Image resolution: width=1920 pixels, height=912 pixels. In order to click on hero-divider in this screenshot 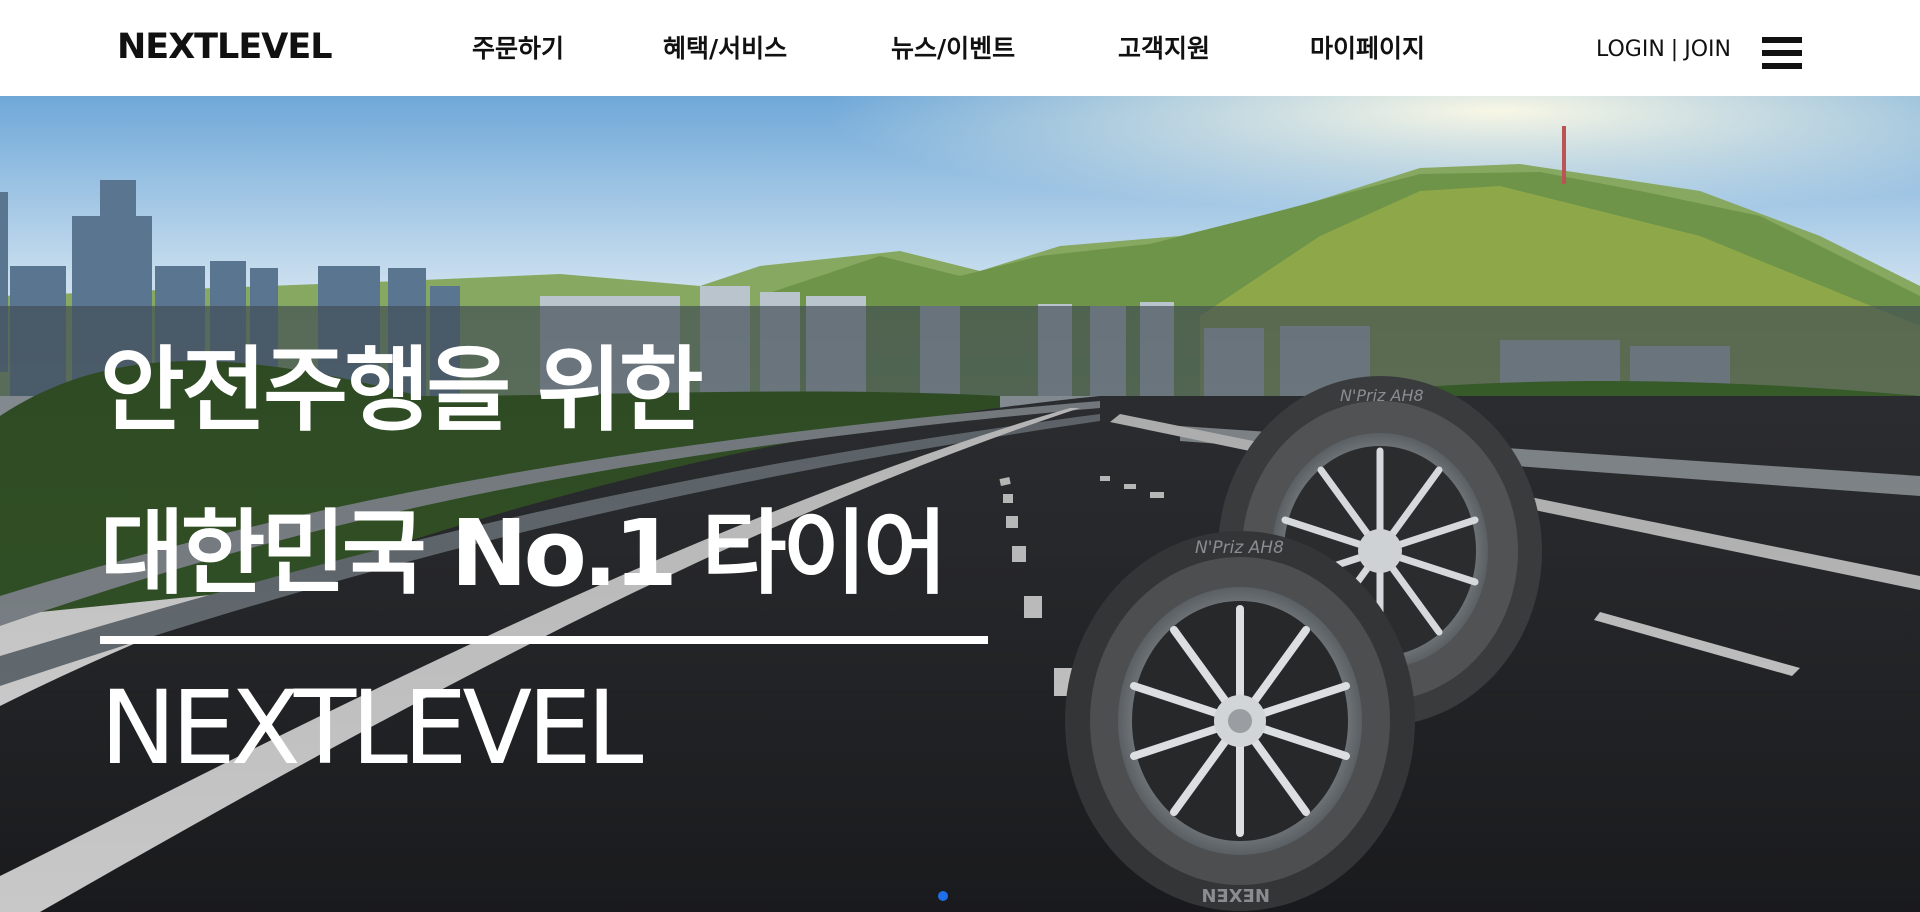, I will do `click(544, 640)`.